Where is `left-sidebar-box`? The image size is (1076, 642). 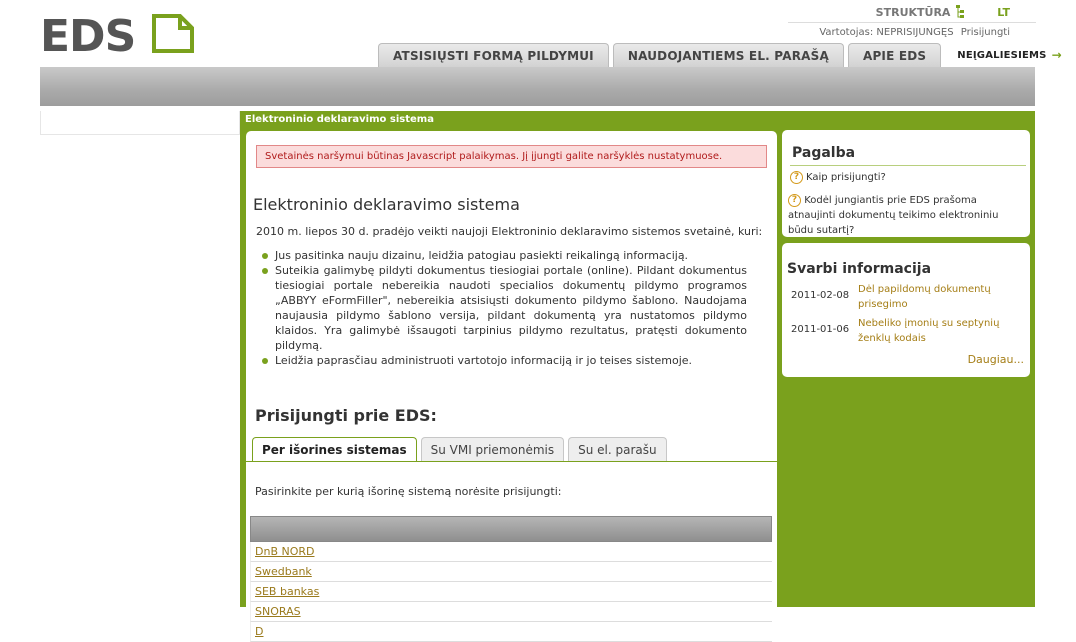 left-sidebar-box is located at coordinates (140, 123).